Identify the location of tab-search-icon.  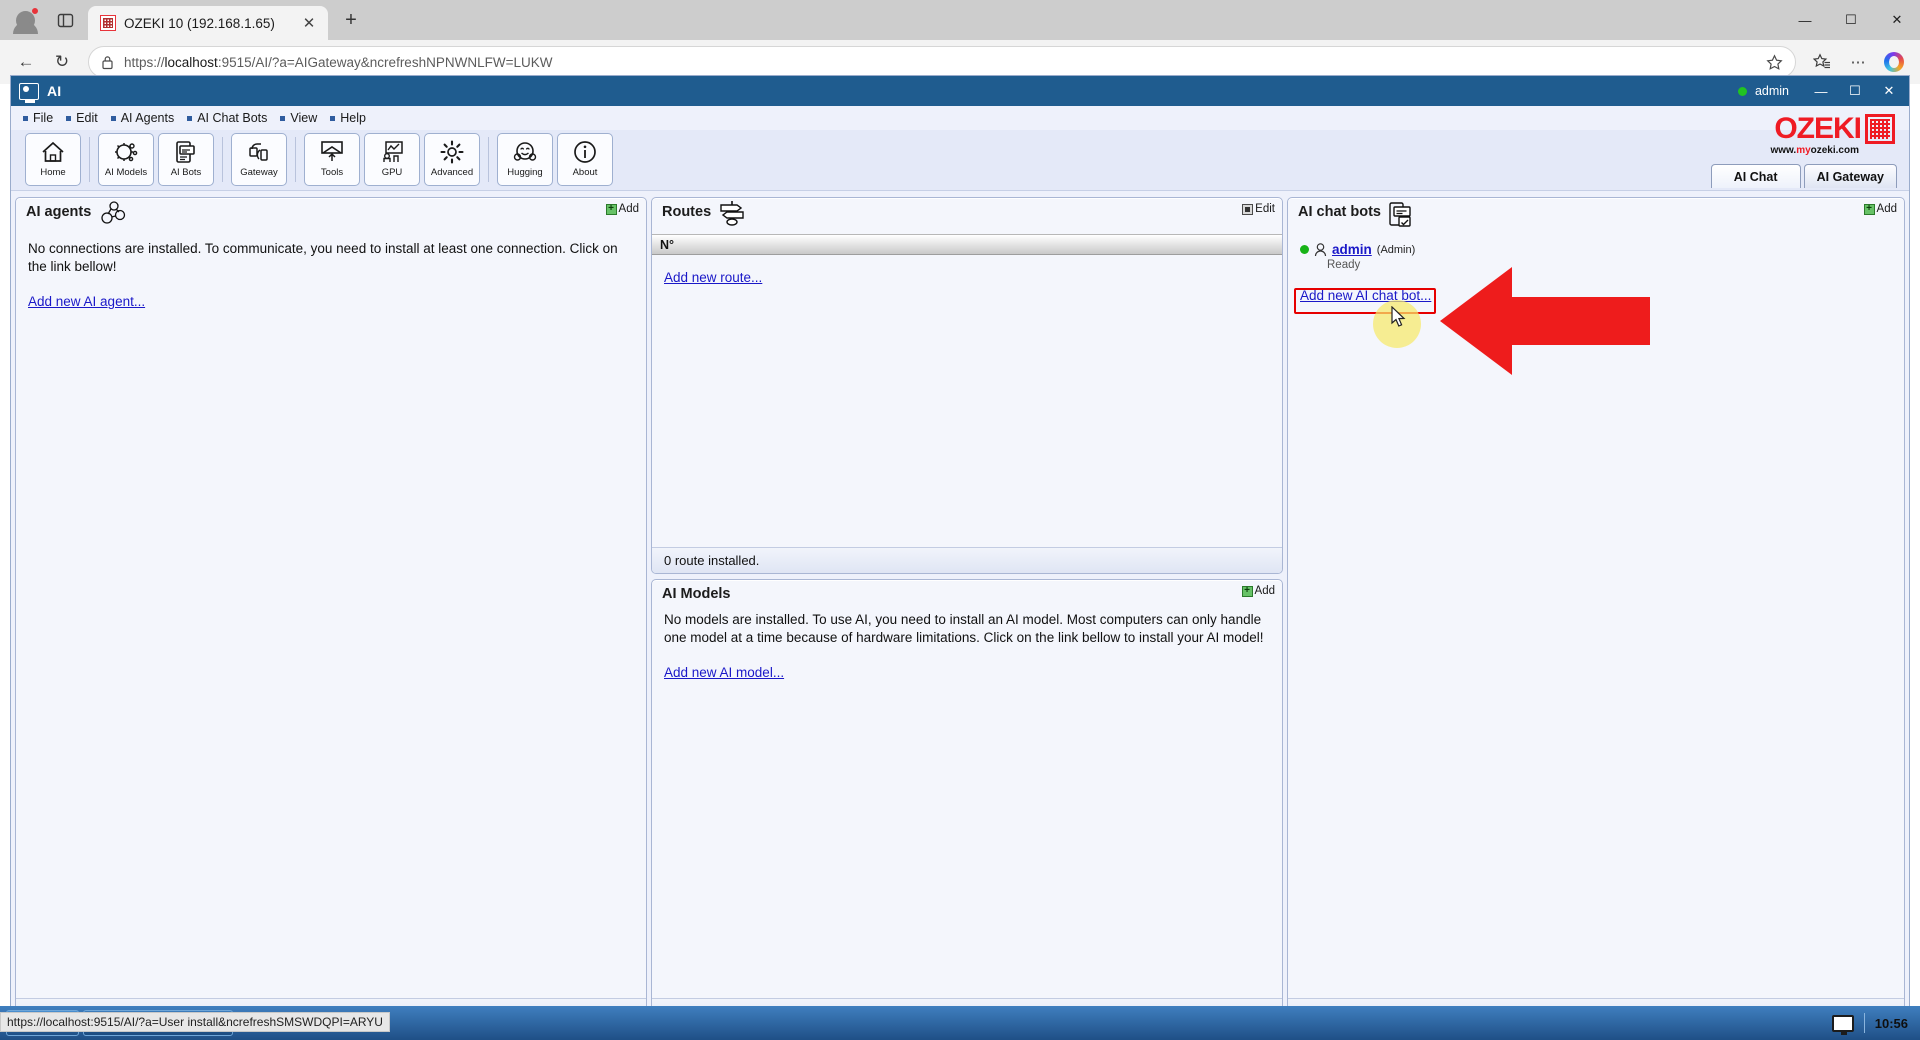
(65, 20).